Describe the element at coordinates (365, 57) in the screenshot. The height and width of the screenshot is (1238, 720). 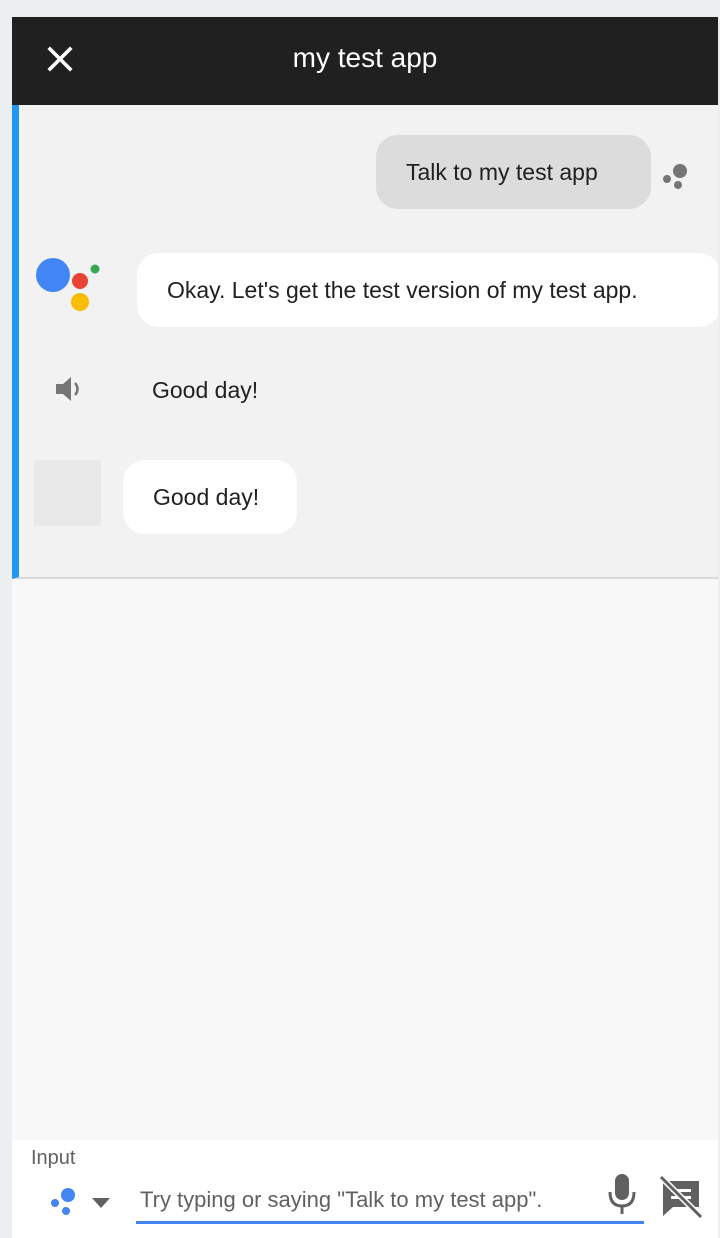
I see `page-title: my test app` at that location.